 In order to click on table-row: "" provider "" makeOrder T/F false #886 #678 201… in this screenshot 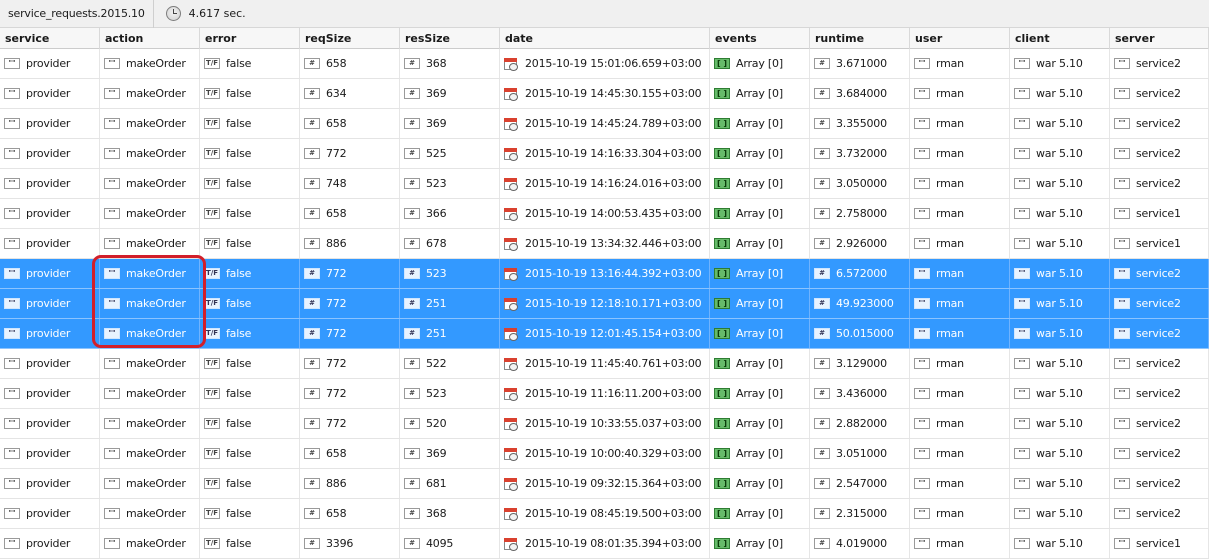, I will do `click(604, 244)`.